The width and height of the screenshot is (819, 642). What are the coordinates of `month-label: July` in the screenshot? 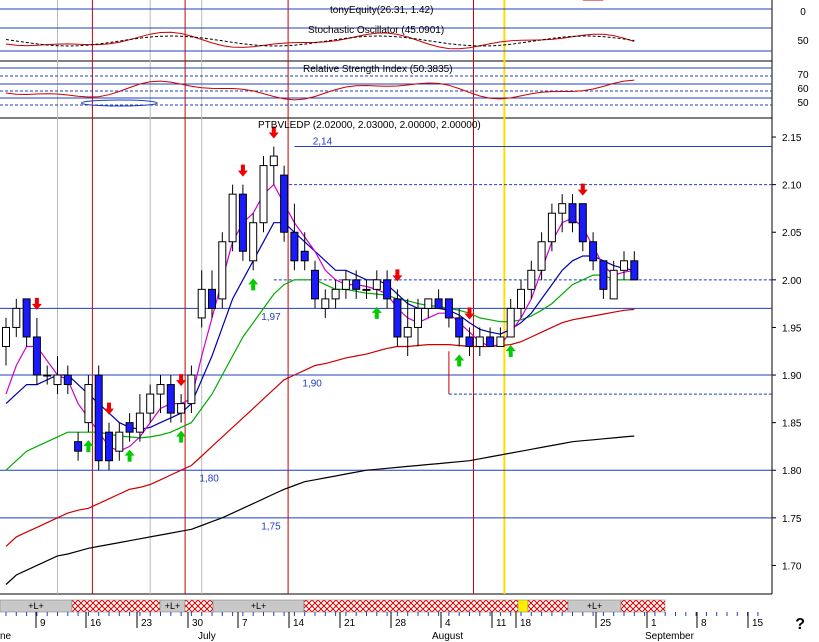 It's located at (207, 636).